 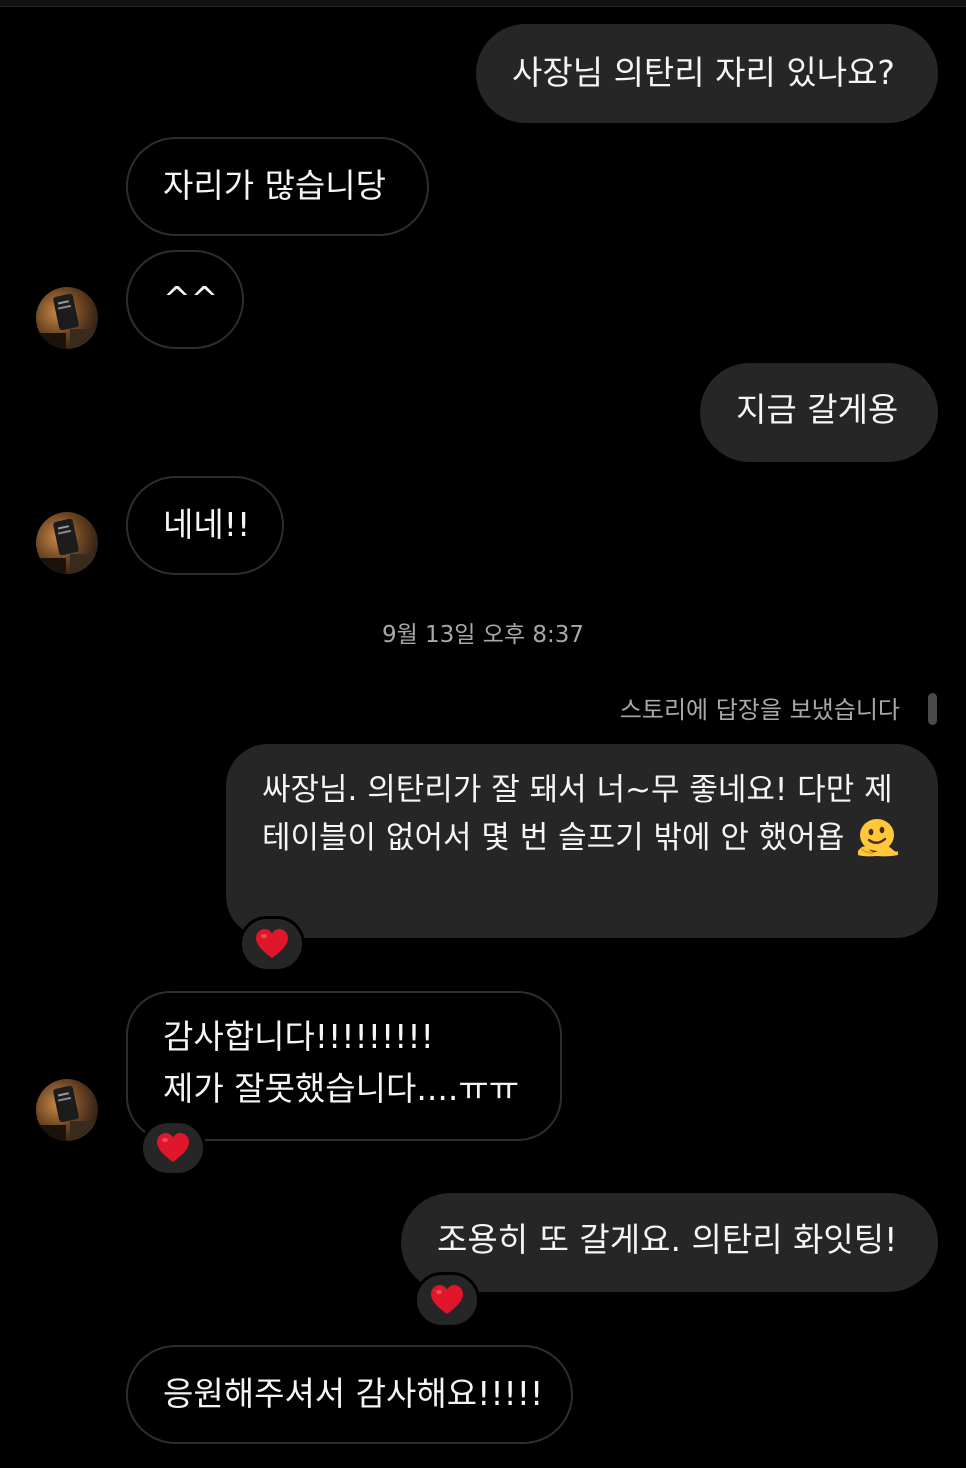 I want to click on message-text: 응원해주셔서 감사해요!!!!!, so click(x=353, y=1393).